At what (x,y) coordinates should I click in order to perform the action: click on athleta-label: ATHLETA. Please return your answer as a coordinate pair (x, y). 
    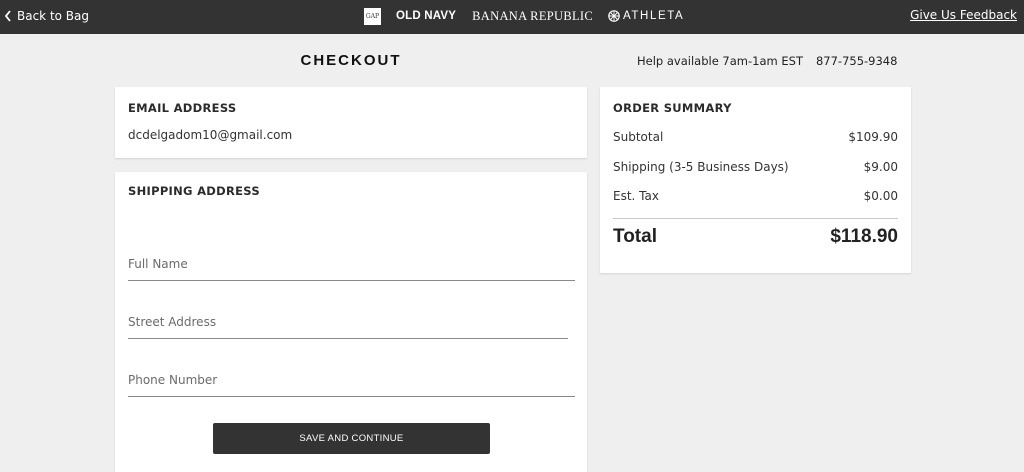
    Looking at the image, I should click on (654, 16).